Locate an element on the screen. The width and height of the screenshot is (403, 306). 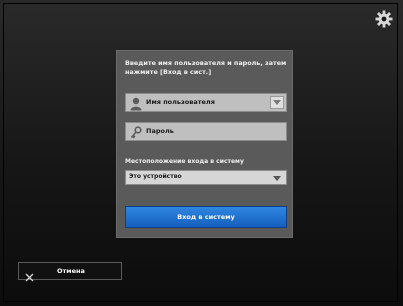
key-icon is located at coordinates (136, 132).